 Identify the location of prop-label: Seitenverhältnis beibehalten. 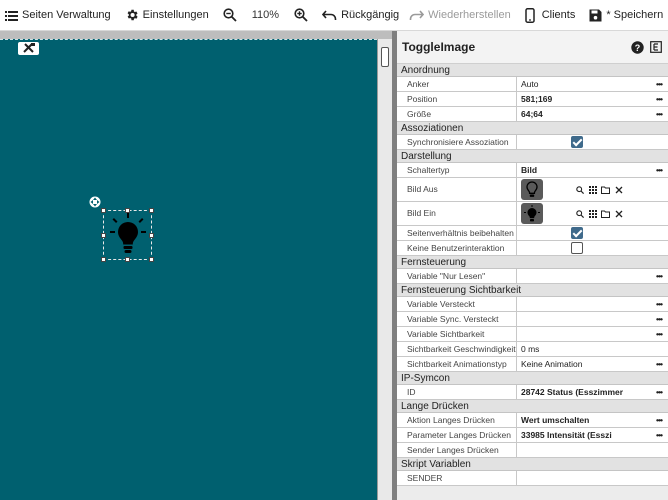
(457, 233).